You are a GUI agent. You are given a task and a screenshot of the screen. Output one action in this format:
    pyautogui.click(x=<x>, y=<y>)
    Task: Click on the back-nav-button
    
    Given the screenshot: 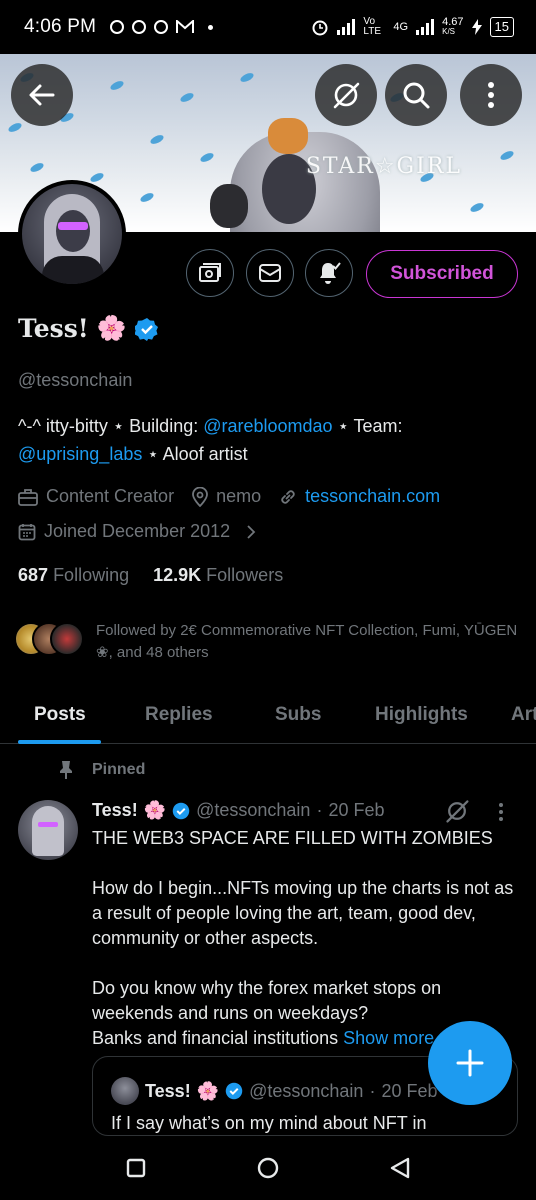 What is the action you would take?
    pyautogui.click(x=400, y=1168)
    